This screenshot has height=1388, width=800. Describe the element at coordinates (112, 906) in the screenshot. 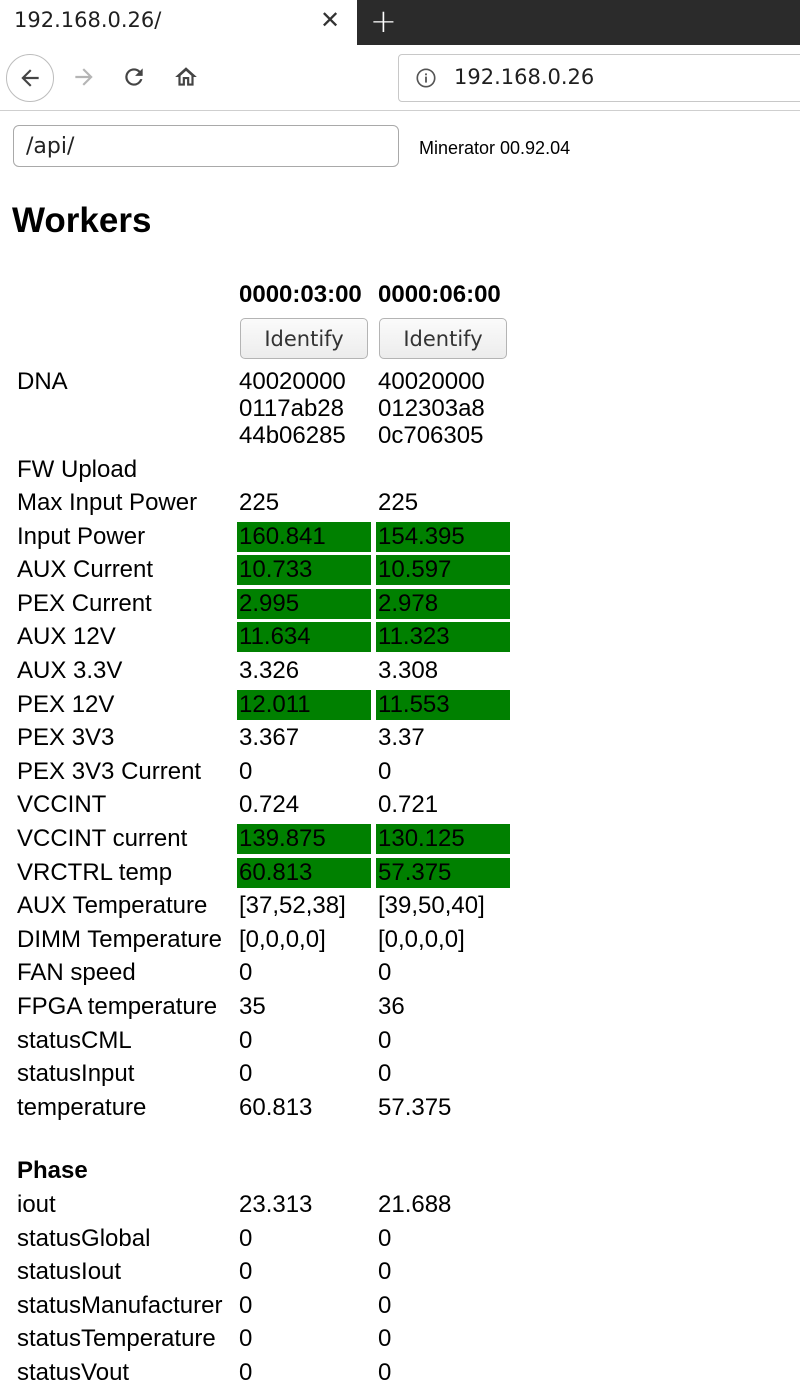

I see `row-label: AUX Temperature` at that location.